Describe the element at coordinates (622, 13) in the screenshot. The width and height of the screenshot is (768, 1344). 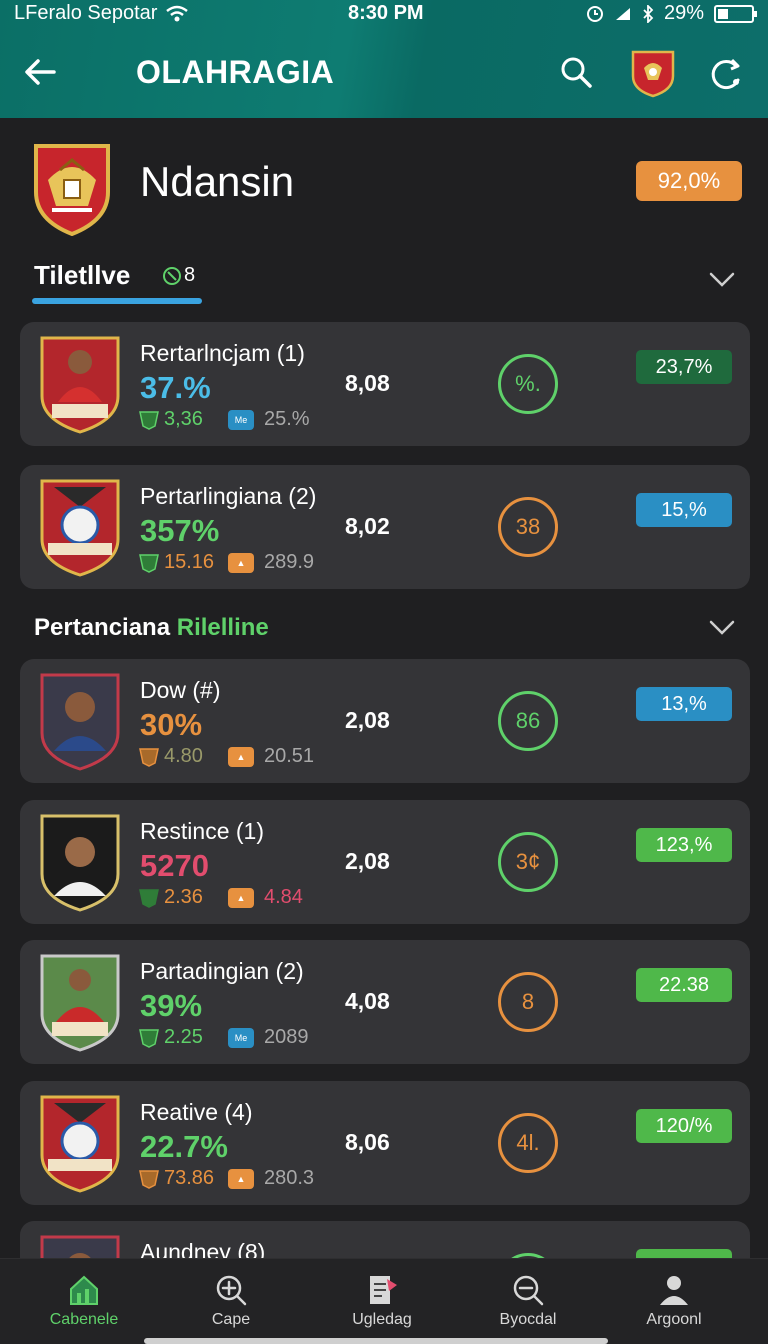
I see `signal-icon` at that location.